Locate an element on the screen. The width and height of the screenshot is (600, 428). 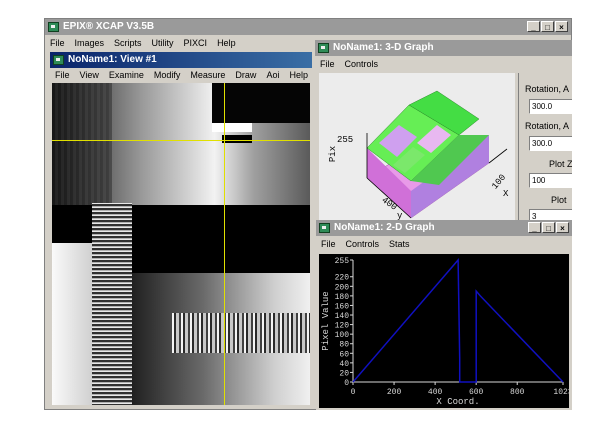
menu-scripts: Scripts is located at coordinates (128, 43).